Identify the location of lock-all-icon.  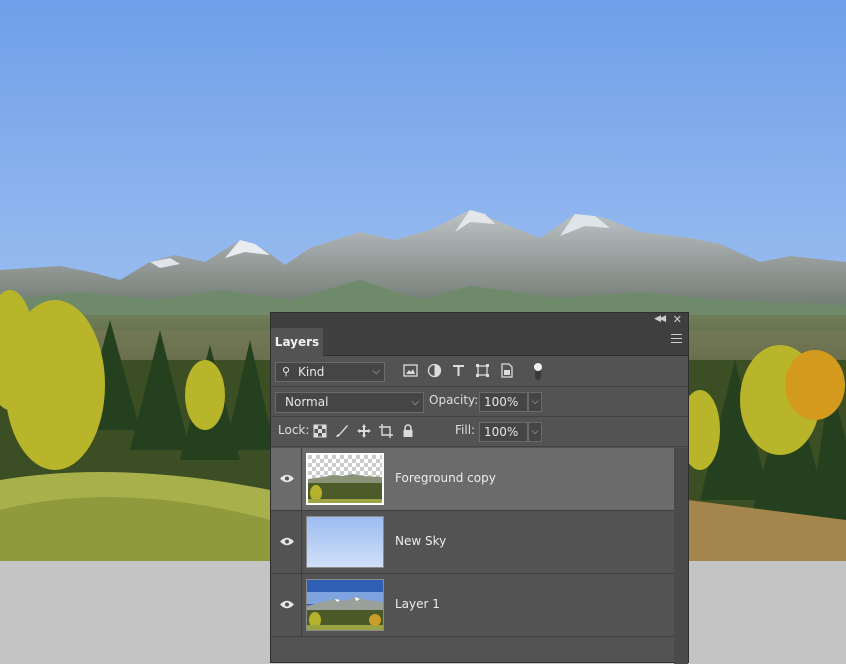
(408, 431).